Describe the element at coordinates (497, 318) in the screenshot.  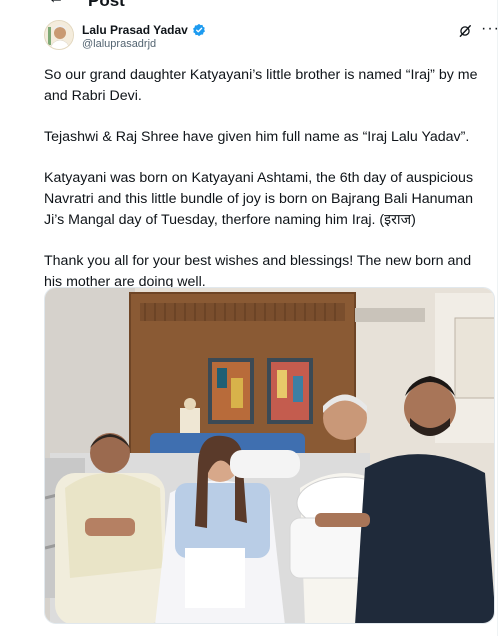
I see `column-divider` at that location.